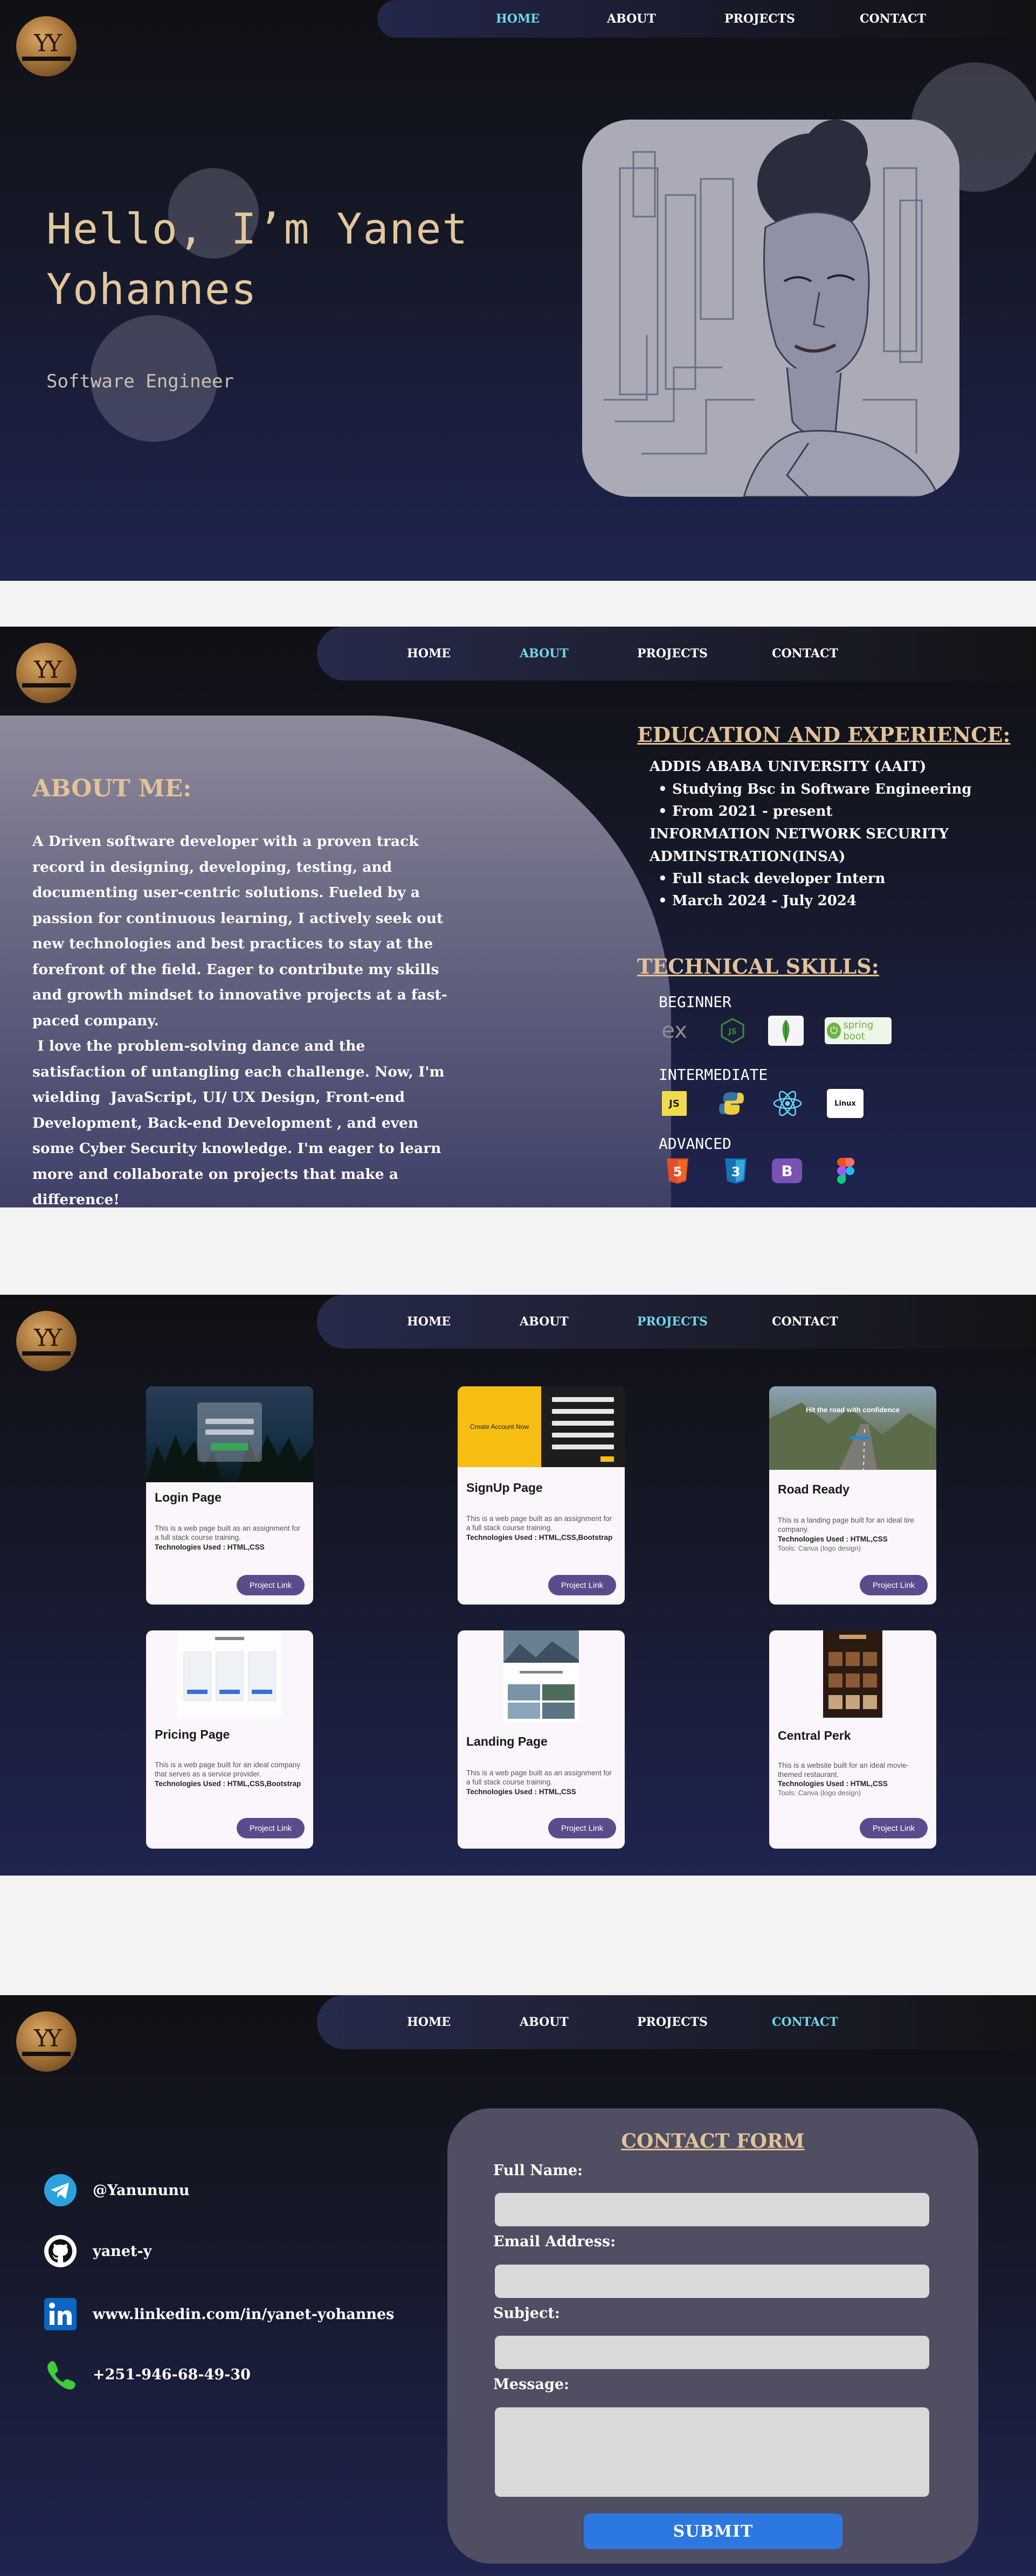  Describe the element at coordinates (748, 857) in the screenshot. I see `edu-org-insa-line2: ADMINSTRATION(INSA)` at that location.